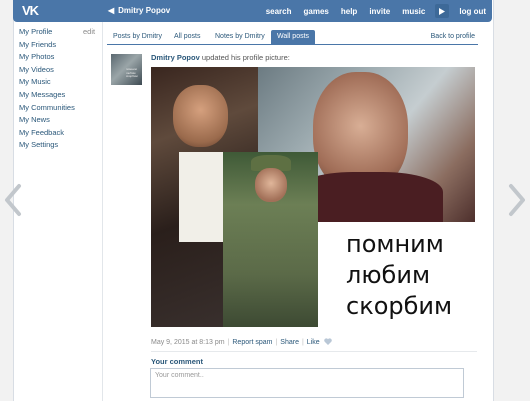  Describe the element at coordinates (327, 342) in the screenshot. I see `heart-icon` at that location.